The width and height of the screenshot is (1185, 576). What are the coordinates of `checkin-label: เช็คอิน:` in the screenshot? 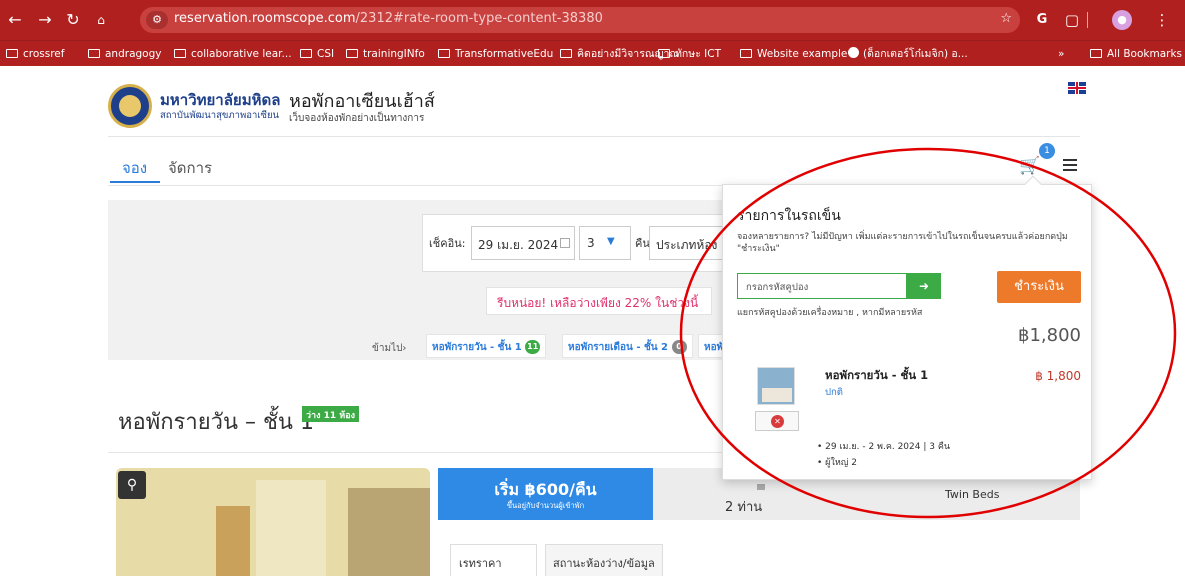 It's located at (447, 243).